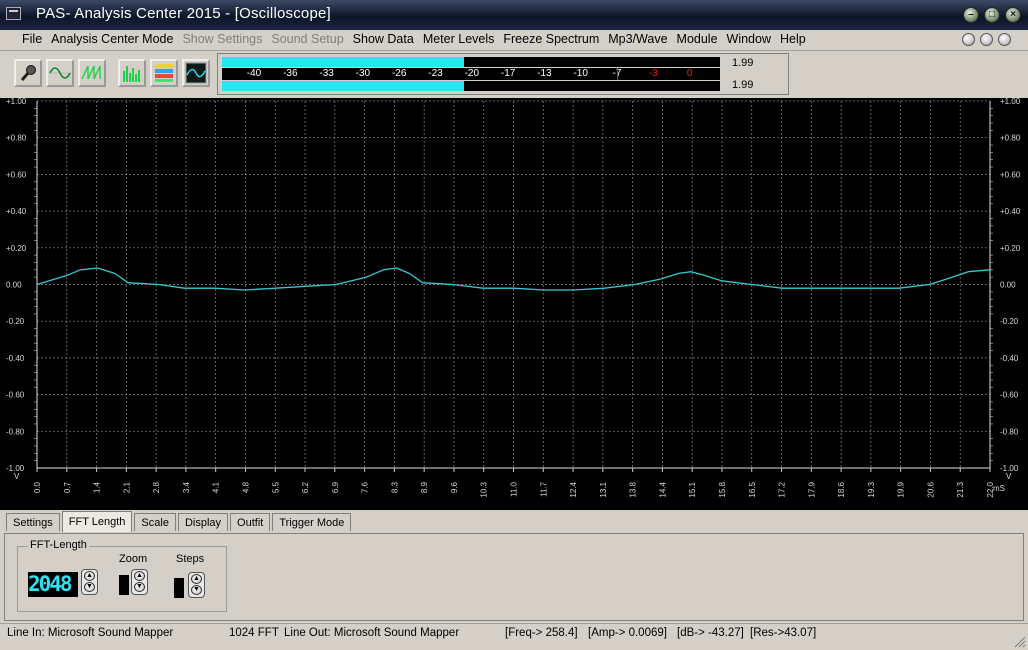 The height and width of the screenshot is (650, 1028). I want to click on y-tick-label-right: -0.80, so click(1009, 431).